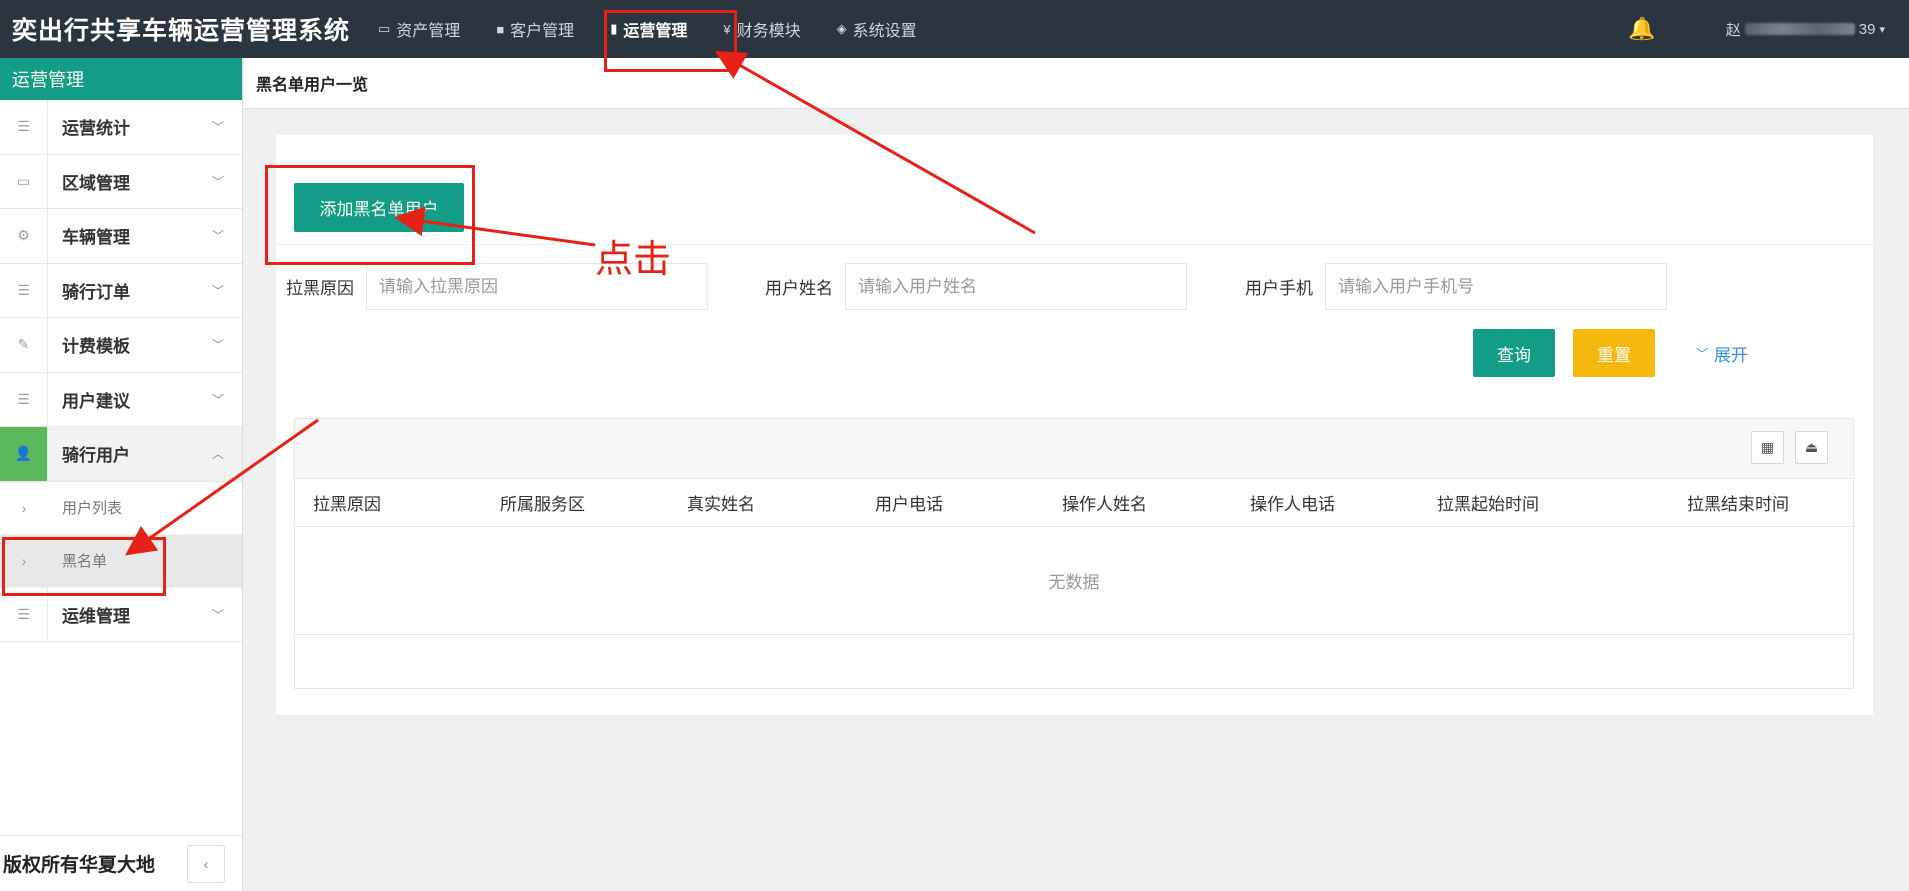 This screenshot has height=891, width=1909. I want to click on table-toolbar: ▦ ⏏, so click(1074, 449).